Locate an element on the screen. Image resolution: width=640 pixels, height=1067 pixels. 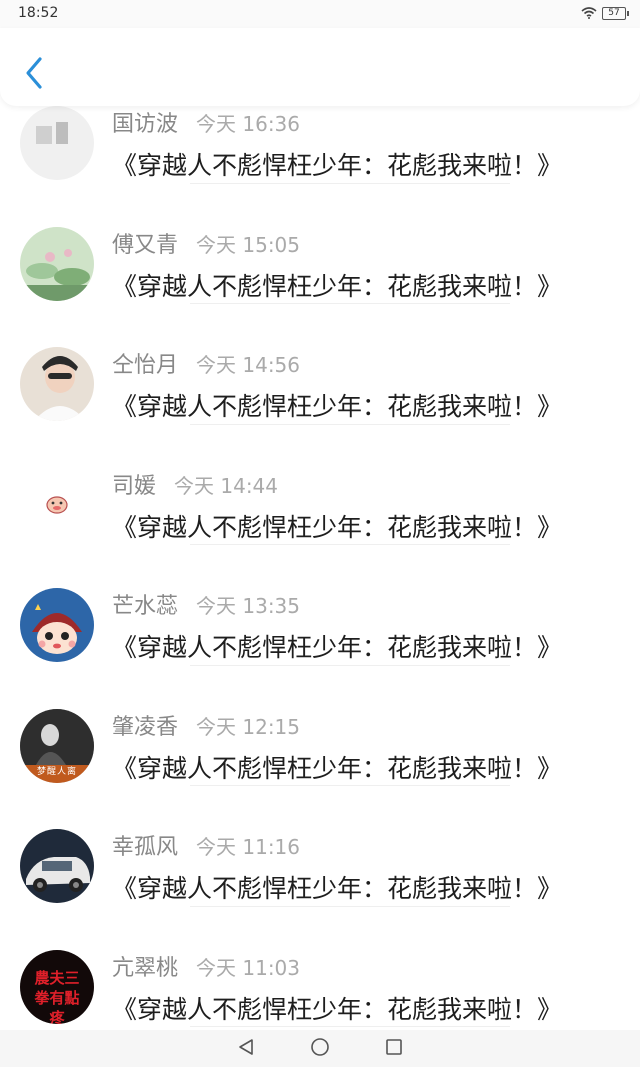
message-meta: 亢翠桃 今天 11:03 is located at coordinates (206, 966).